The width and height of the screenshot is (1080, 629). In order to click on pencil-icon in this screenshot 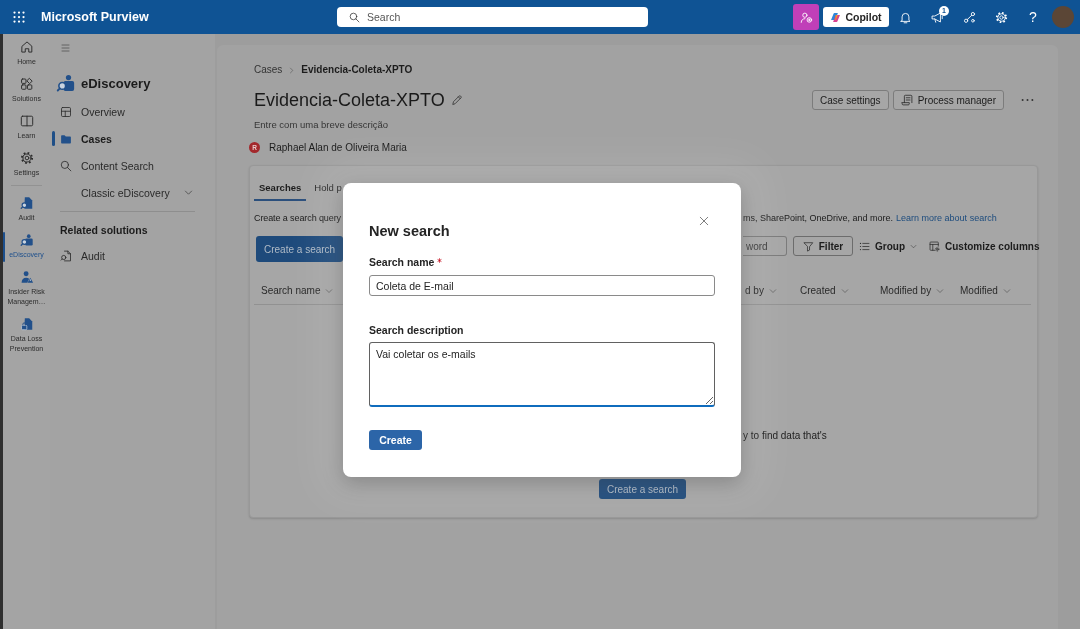, I will do `click(456, 100)`.